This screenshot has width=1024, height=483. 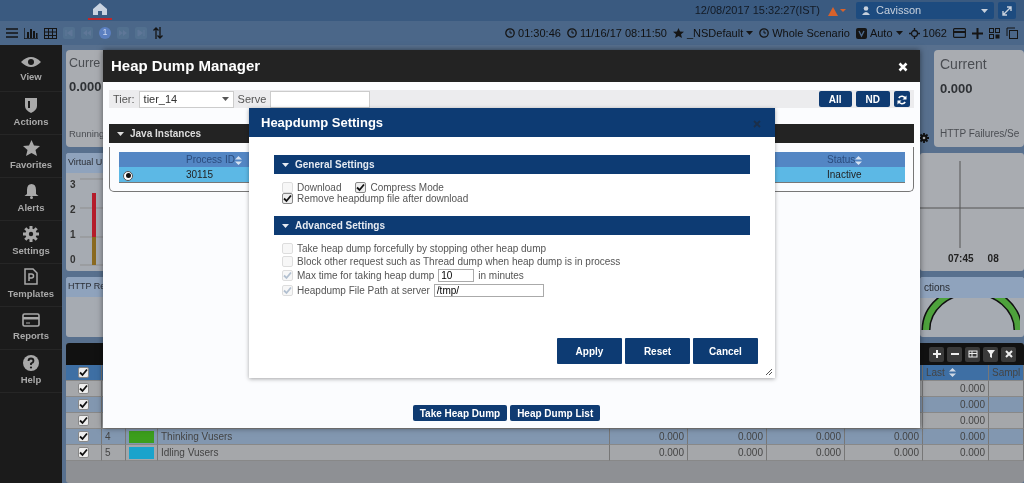 What do you see at coordinates (384, 437) in the screenshot?
I see `table-cell: Thinking Vusers` at bounding box center [384, 437].